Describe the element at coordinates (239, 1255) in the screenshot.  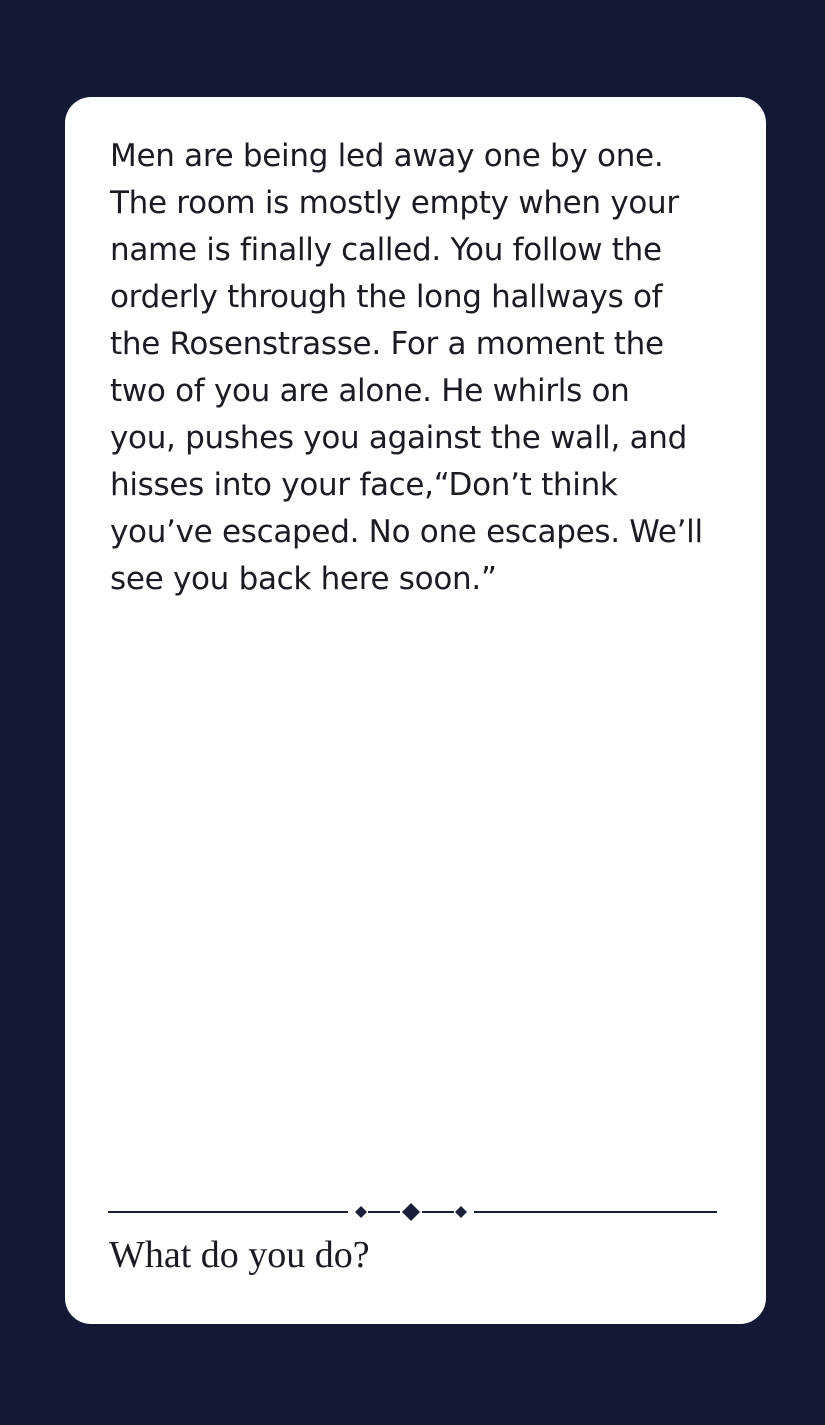
I see `choice-prompt: What do you do?` at that location.